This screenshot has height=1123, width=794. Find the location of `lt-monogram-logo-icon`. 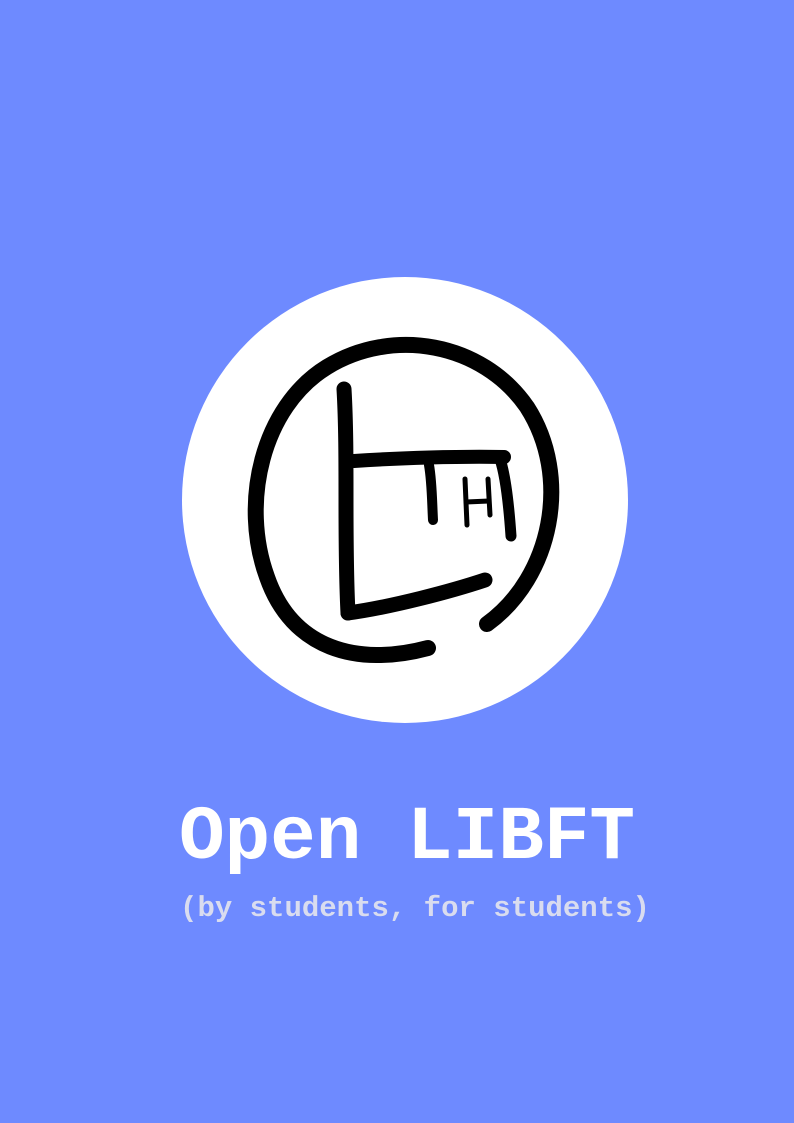

lt-monogram-logo-icon is located at coordinates (403, 499).